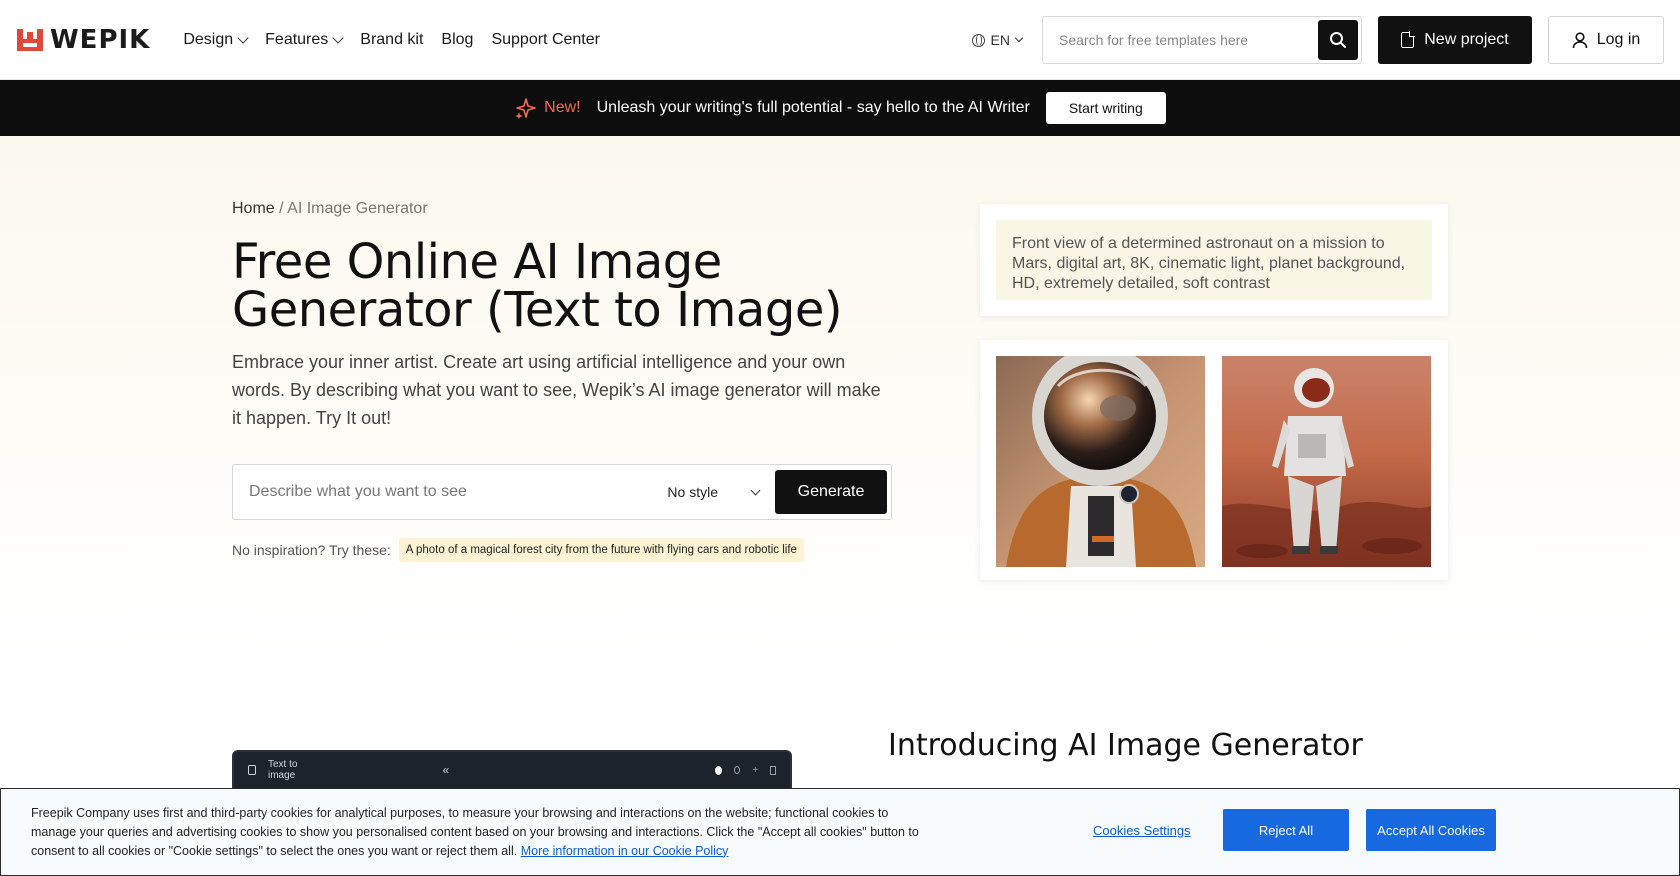  I want to click on language-selector: EN, so click(997, 40).